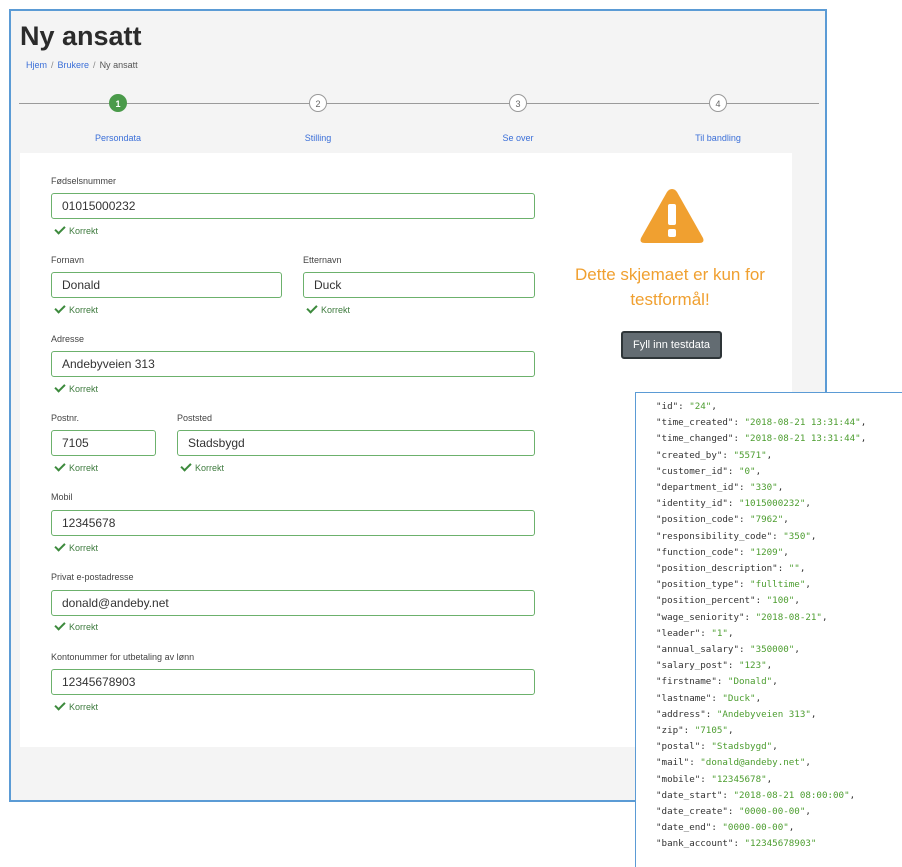  What do you see at coordinates (356, 443) in the screenshot?
I see `city-input` at bounding box center [356, 443].